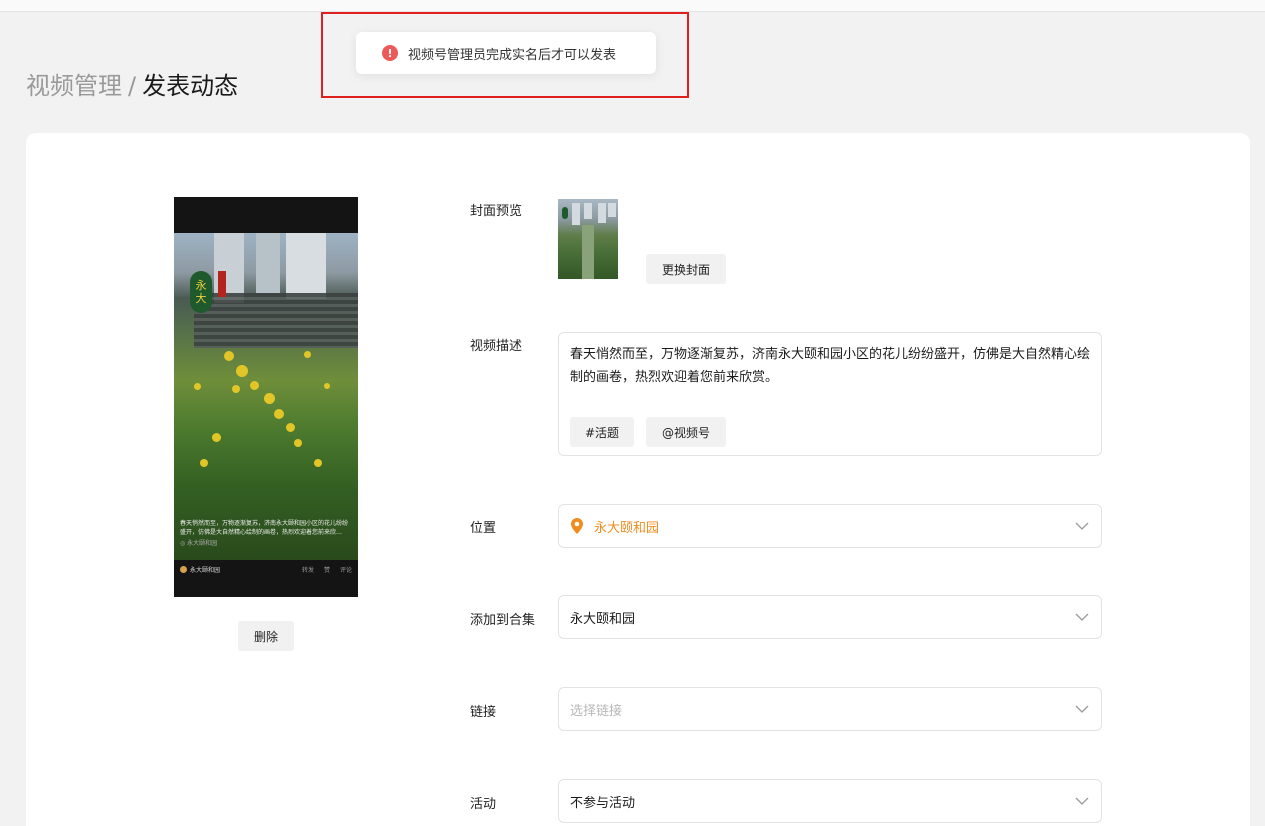  I want to click on link-placeholder: 选择链接, so click(596, 711).